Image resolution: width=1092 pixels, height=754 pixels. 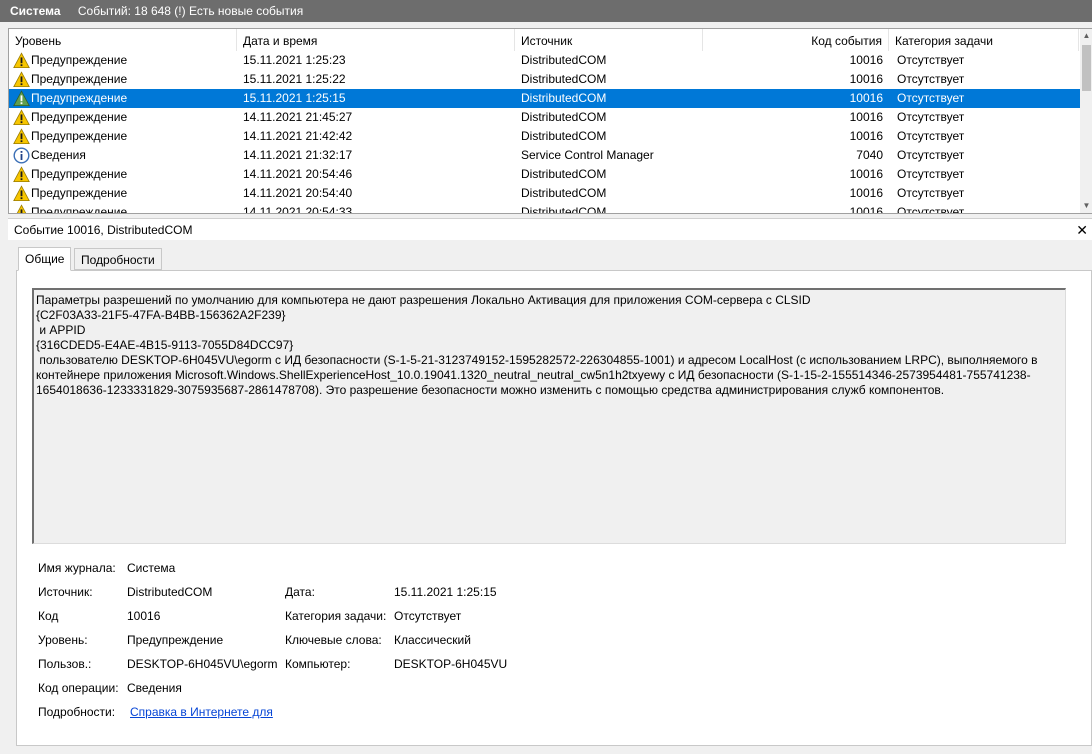 What do you see at coordinates (294, 98) in the screenshot?
I see `event-datetime: 15.11.2021 1:25:15` at bounding box center [294, 98].